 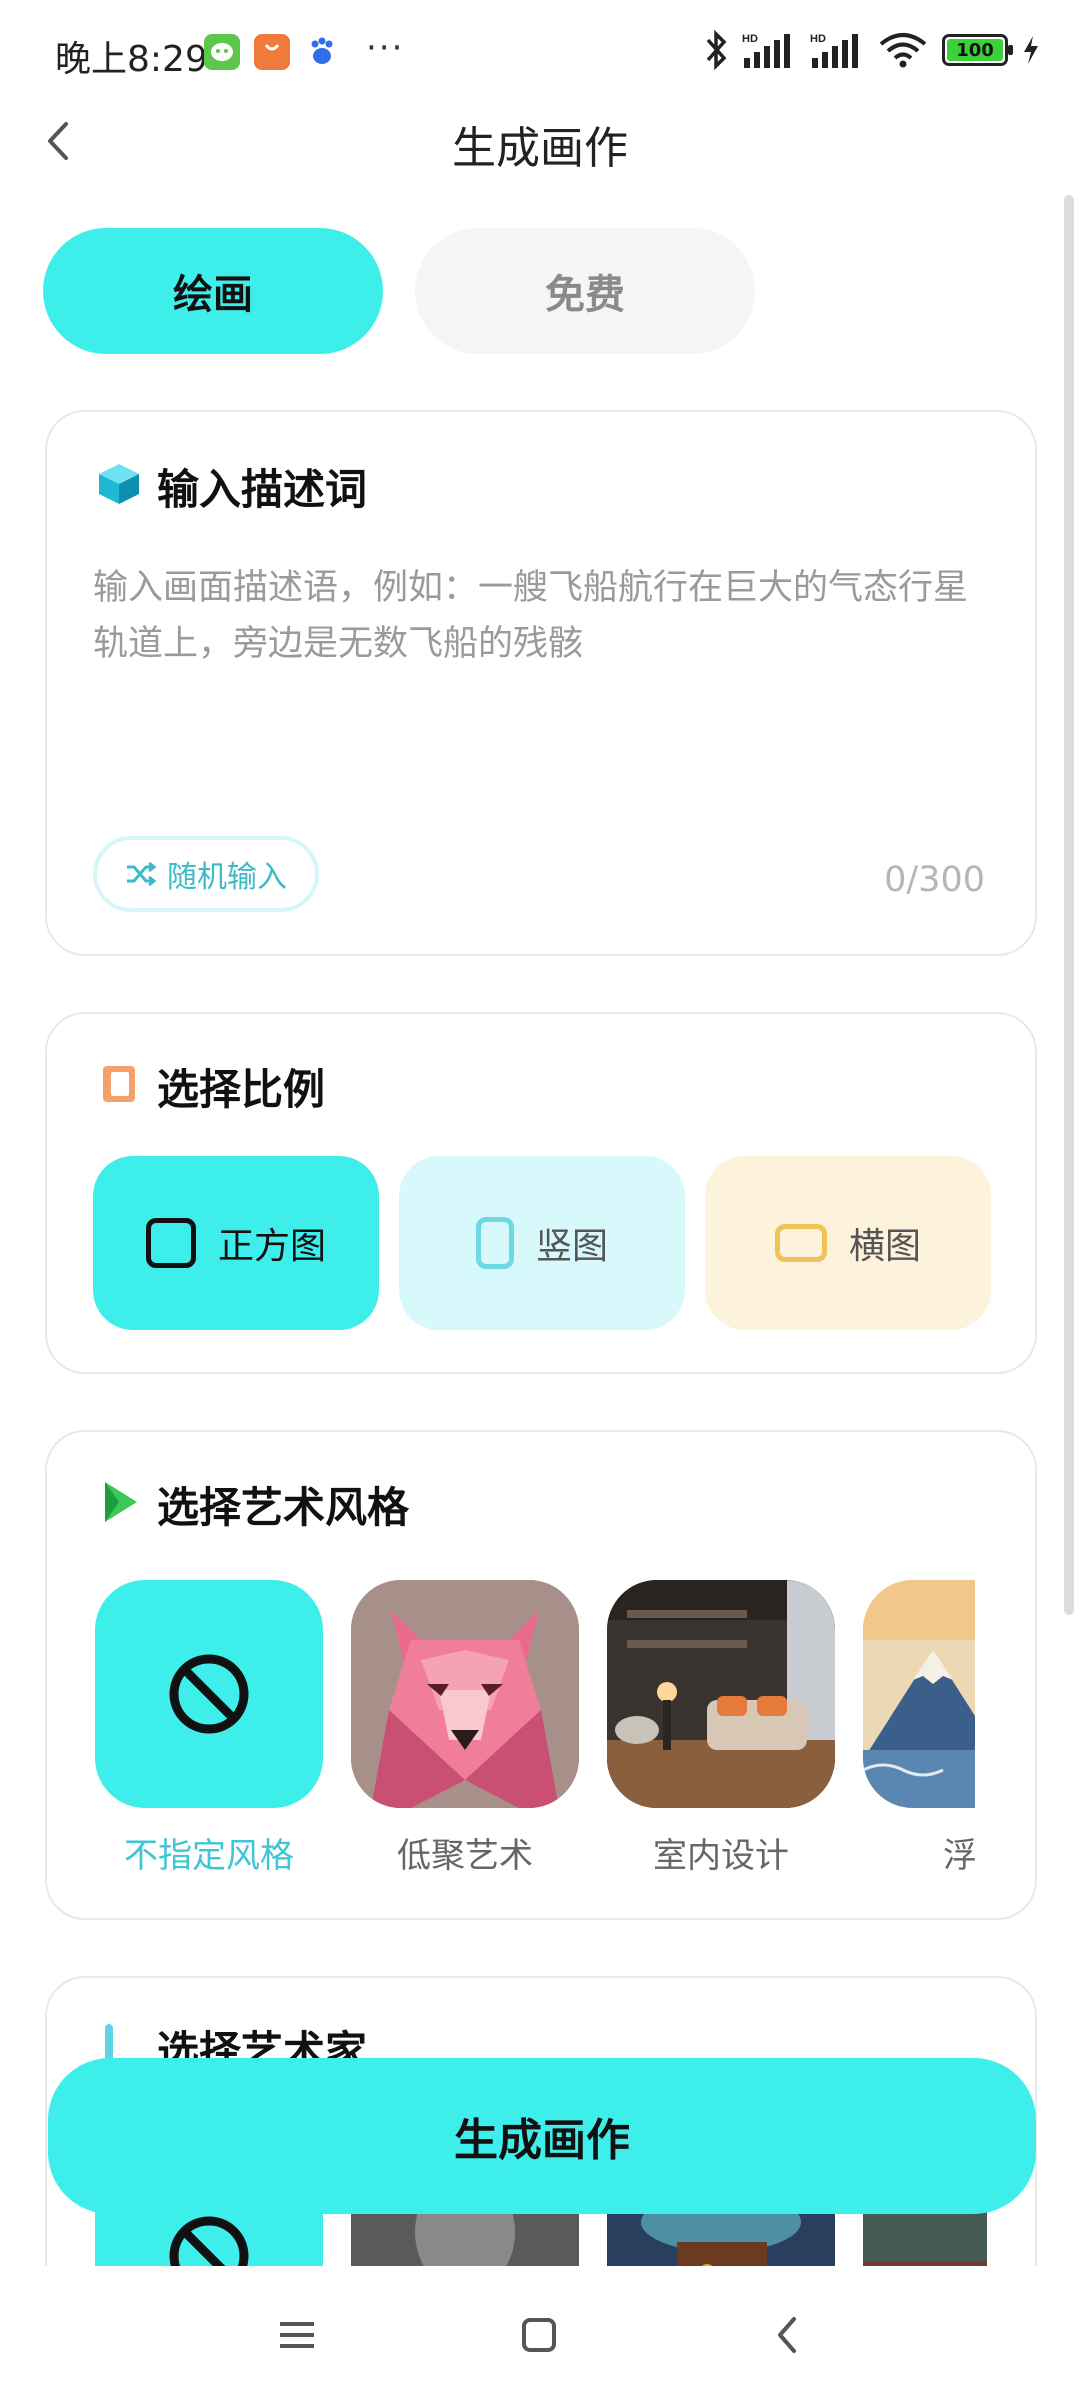 I want to click on random-input-button: 随机输入, so click(x=206, y=874).